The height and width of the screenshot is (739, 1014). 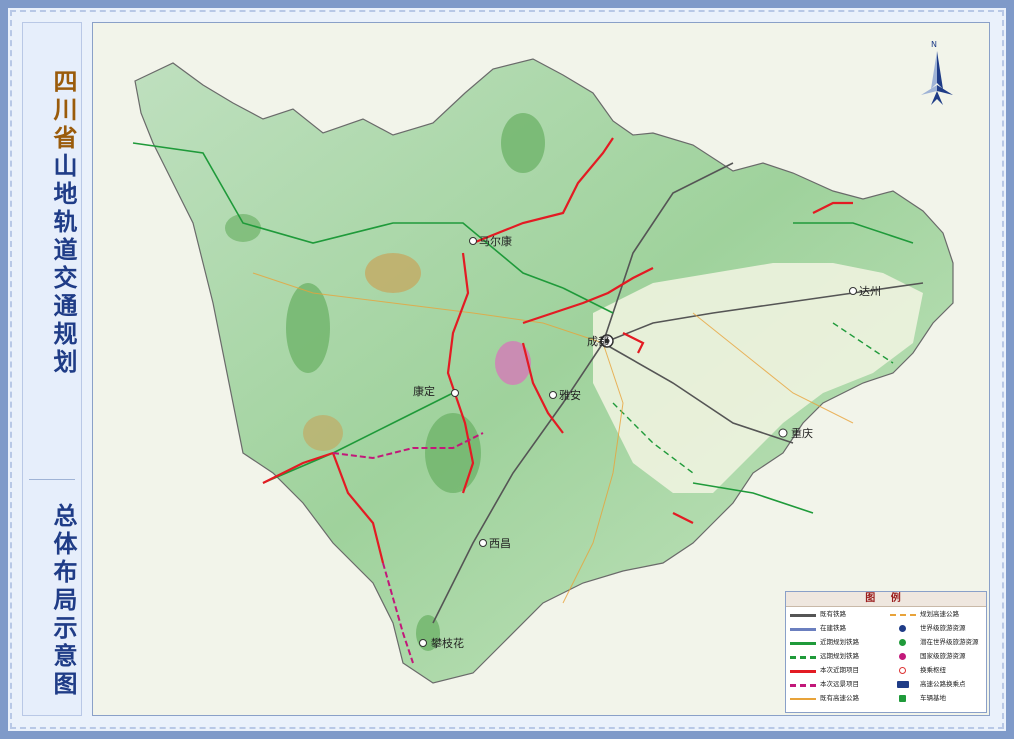 What do you see at coordinates (934, 642) in the screenshot?
I see `legend-potential-world-resource: 潜在世界级旅游资源` at bounding box center [934, 642].